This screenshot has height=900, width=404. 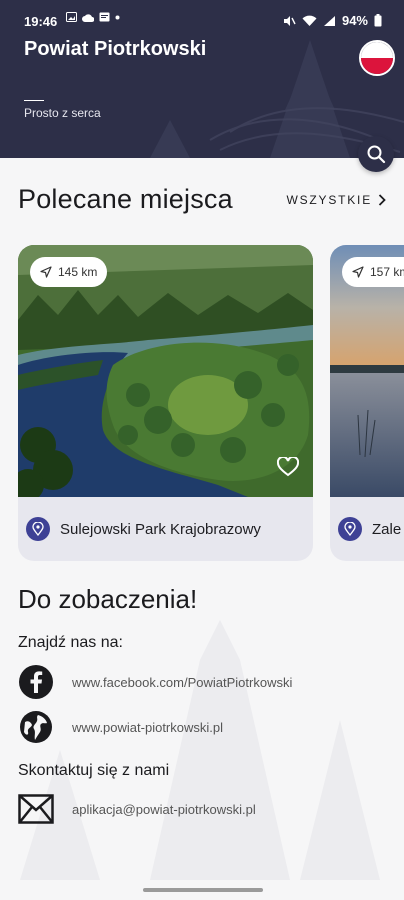 What do you see at coordinates (377, 50) in the screenshot?
I see `flag-white-stripe` at bounding box center [377, 50].